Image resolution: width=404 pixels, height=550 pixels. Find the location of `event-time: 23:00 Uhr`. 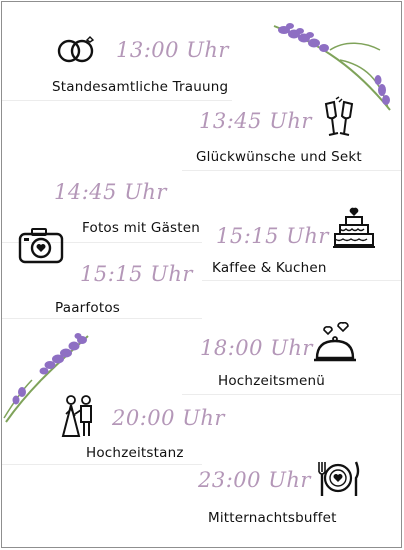

event-time: 23:00 Uhr is located at coordinates (254, 480).